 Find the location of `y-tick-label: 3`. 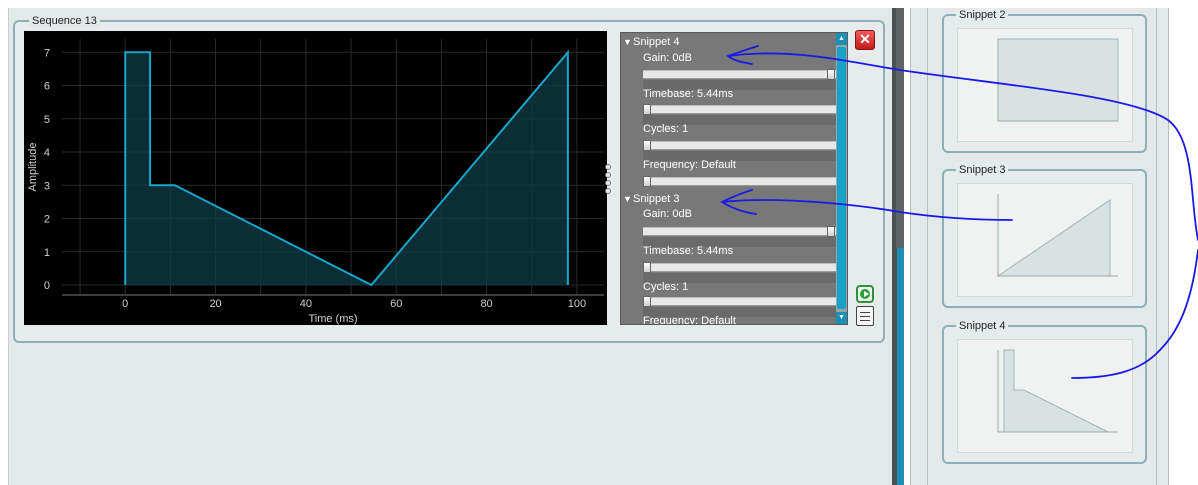

y-tick-label: 3 is located at coordinates (47, 186).